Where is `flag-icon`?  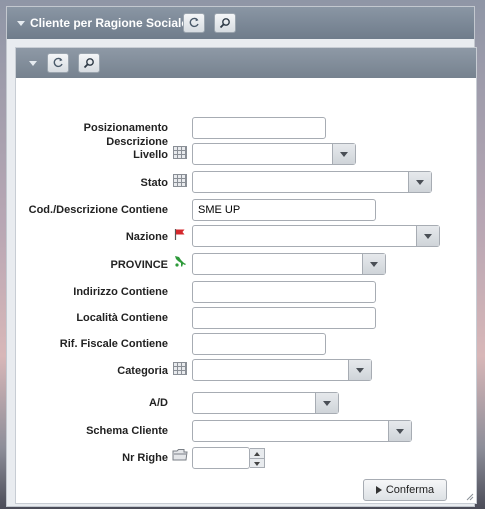
flag-icon is located at coordinates (180, 234).